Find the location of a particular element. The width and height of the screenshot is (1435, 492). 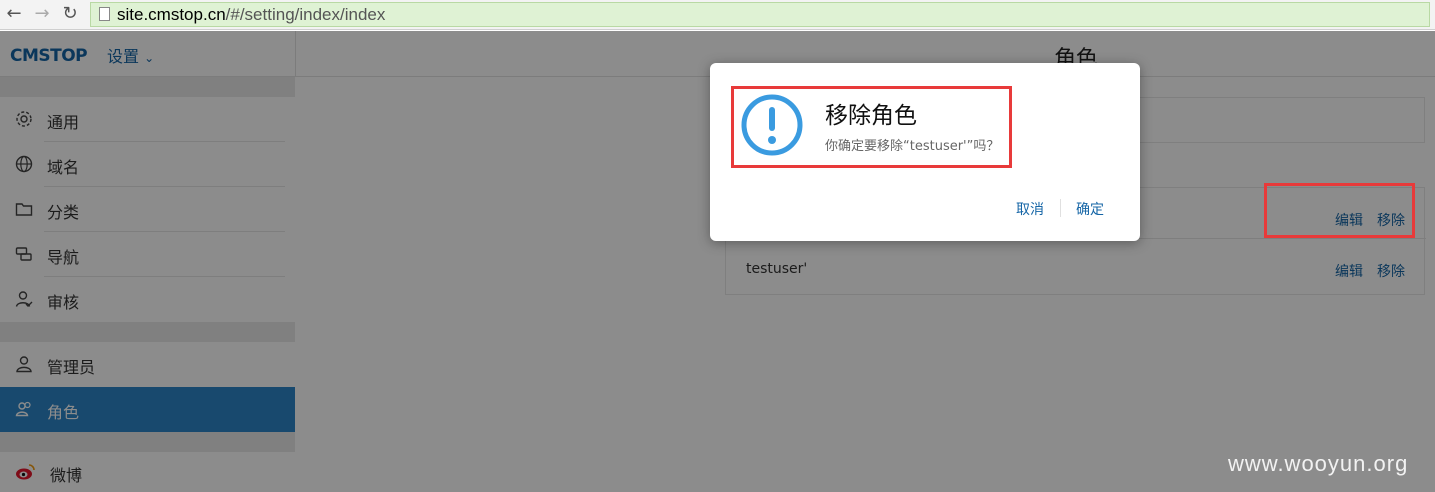

reload-icon: ↻ is located at coordinates (70, 14).